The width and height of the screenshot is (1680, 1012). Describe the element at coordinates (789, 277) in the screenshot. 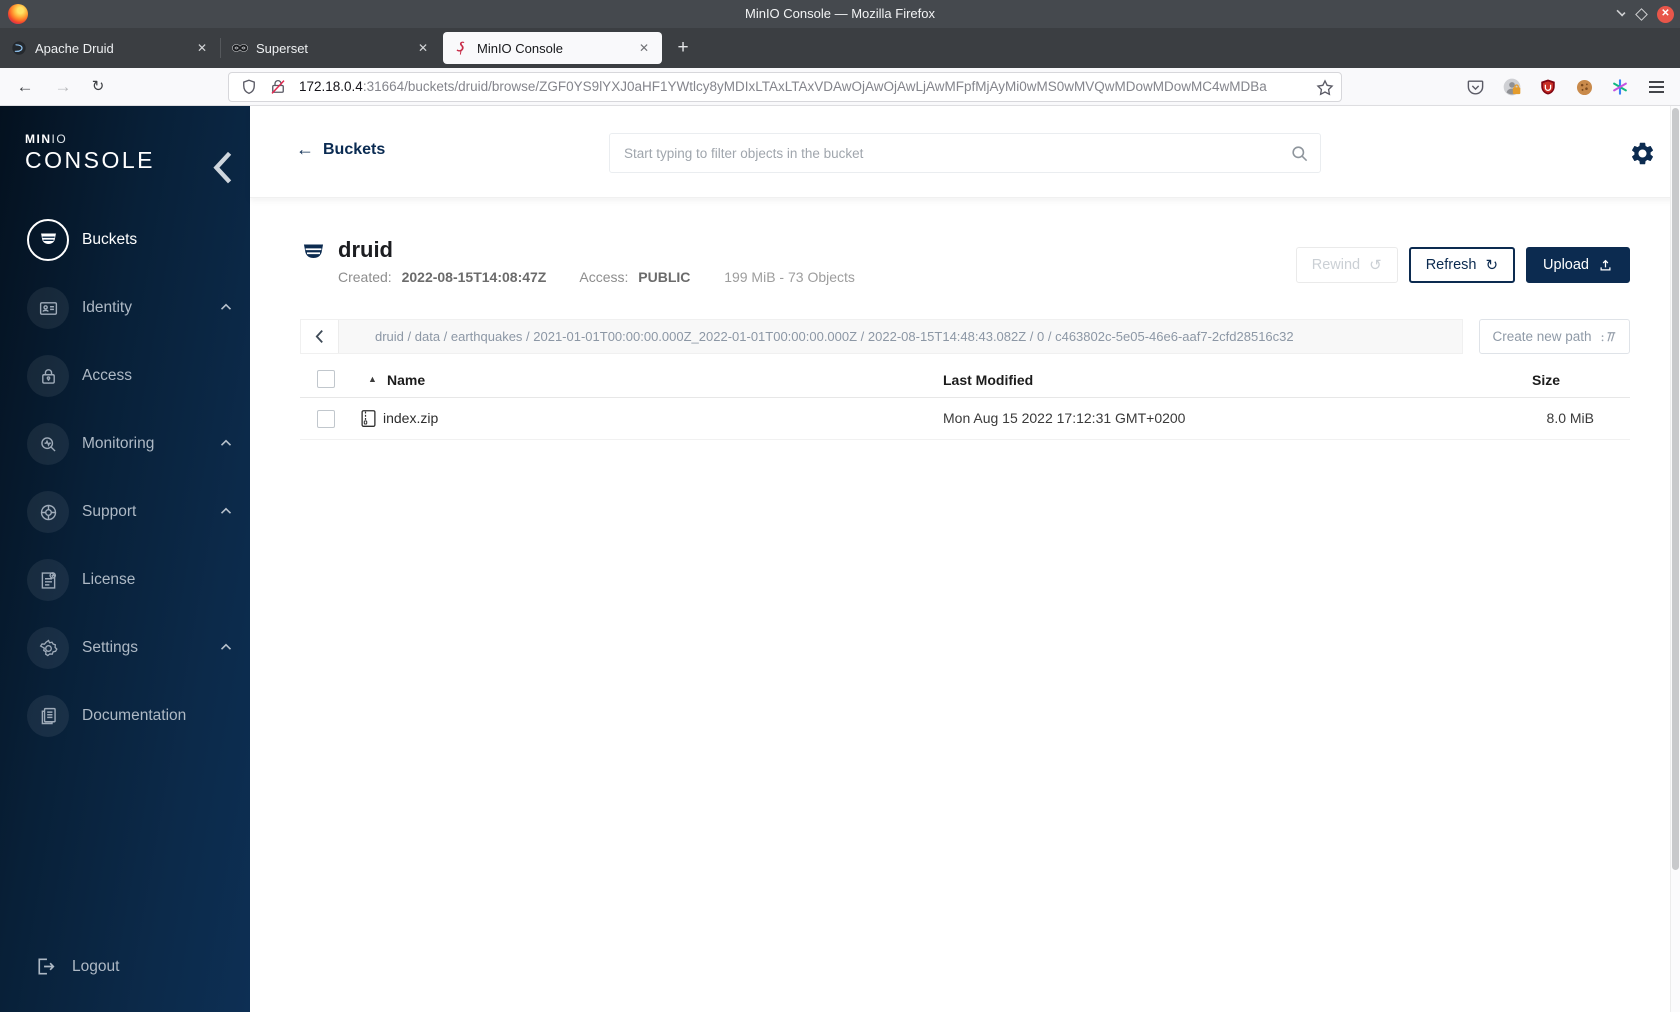

I see `bucket-usage: 199 MiB - 73 Objects` at that location.